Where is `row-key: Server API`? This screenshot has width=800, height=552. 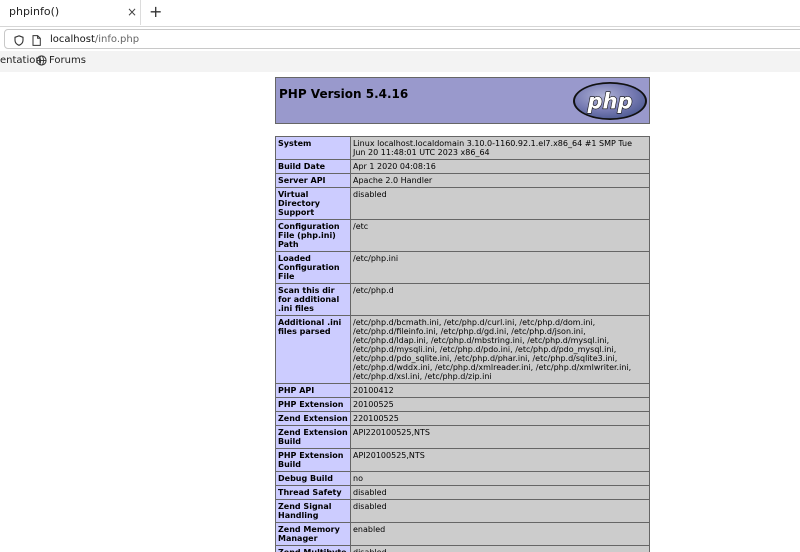
row-key: Server API is located at coordinates (313, 180).